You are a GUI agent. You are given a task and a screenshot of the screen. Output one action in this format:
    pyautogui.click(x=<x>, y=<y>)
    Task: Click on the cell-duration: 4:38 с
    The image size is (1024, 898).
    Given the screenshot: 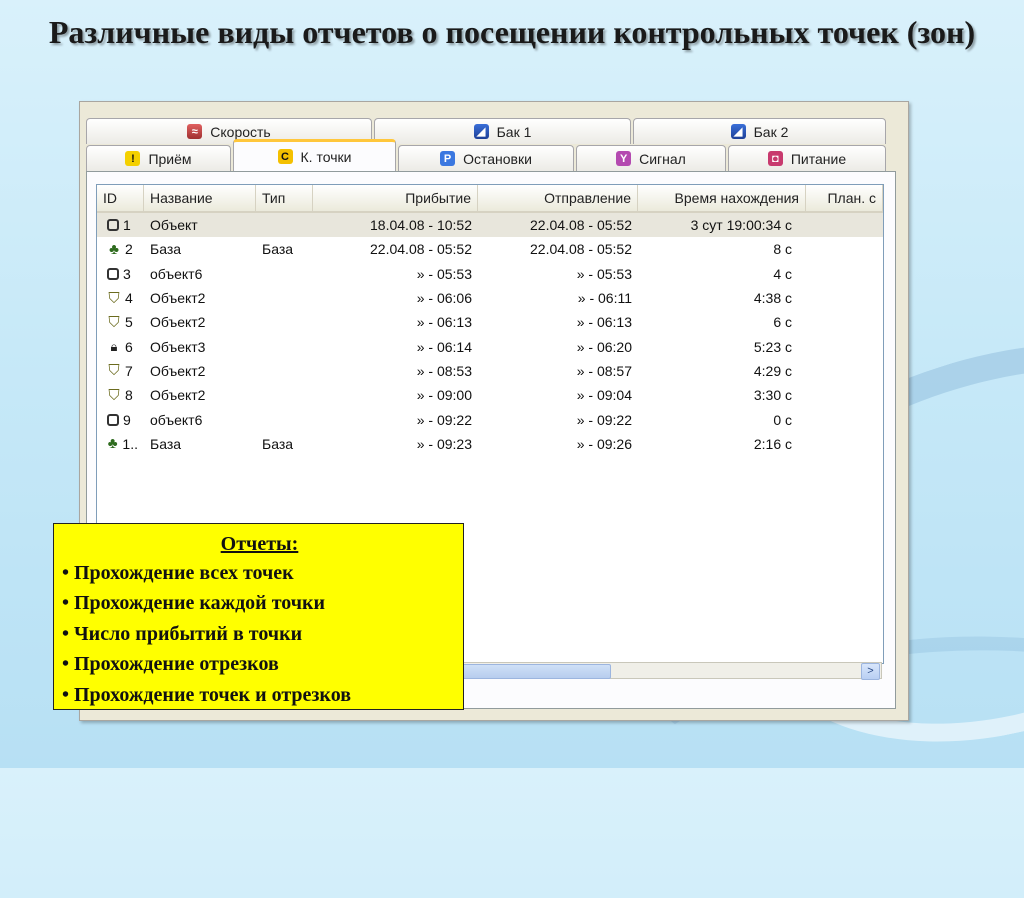 What is the action you would take?
    pyautogui.click(x=772, y=298)
    